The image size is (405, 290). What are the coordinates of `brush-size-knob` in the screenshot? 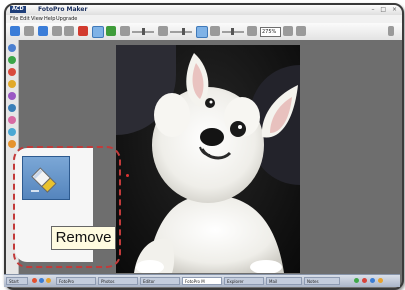 It's located at (143, 31).